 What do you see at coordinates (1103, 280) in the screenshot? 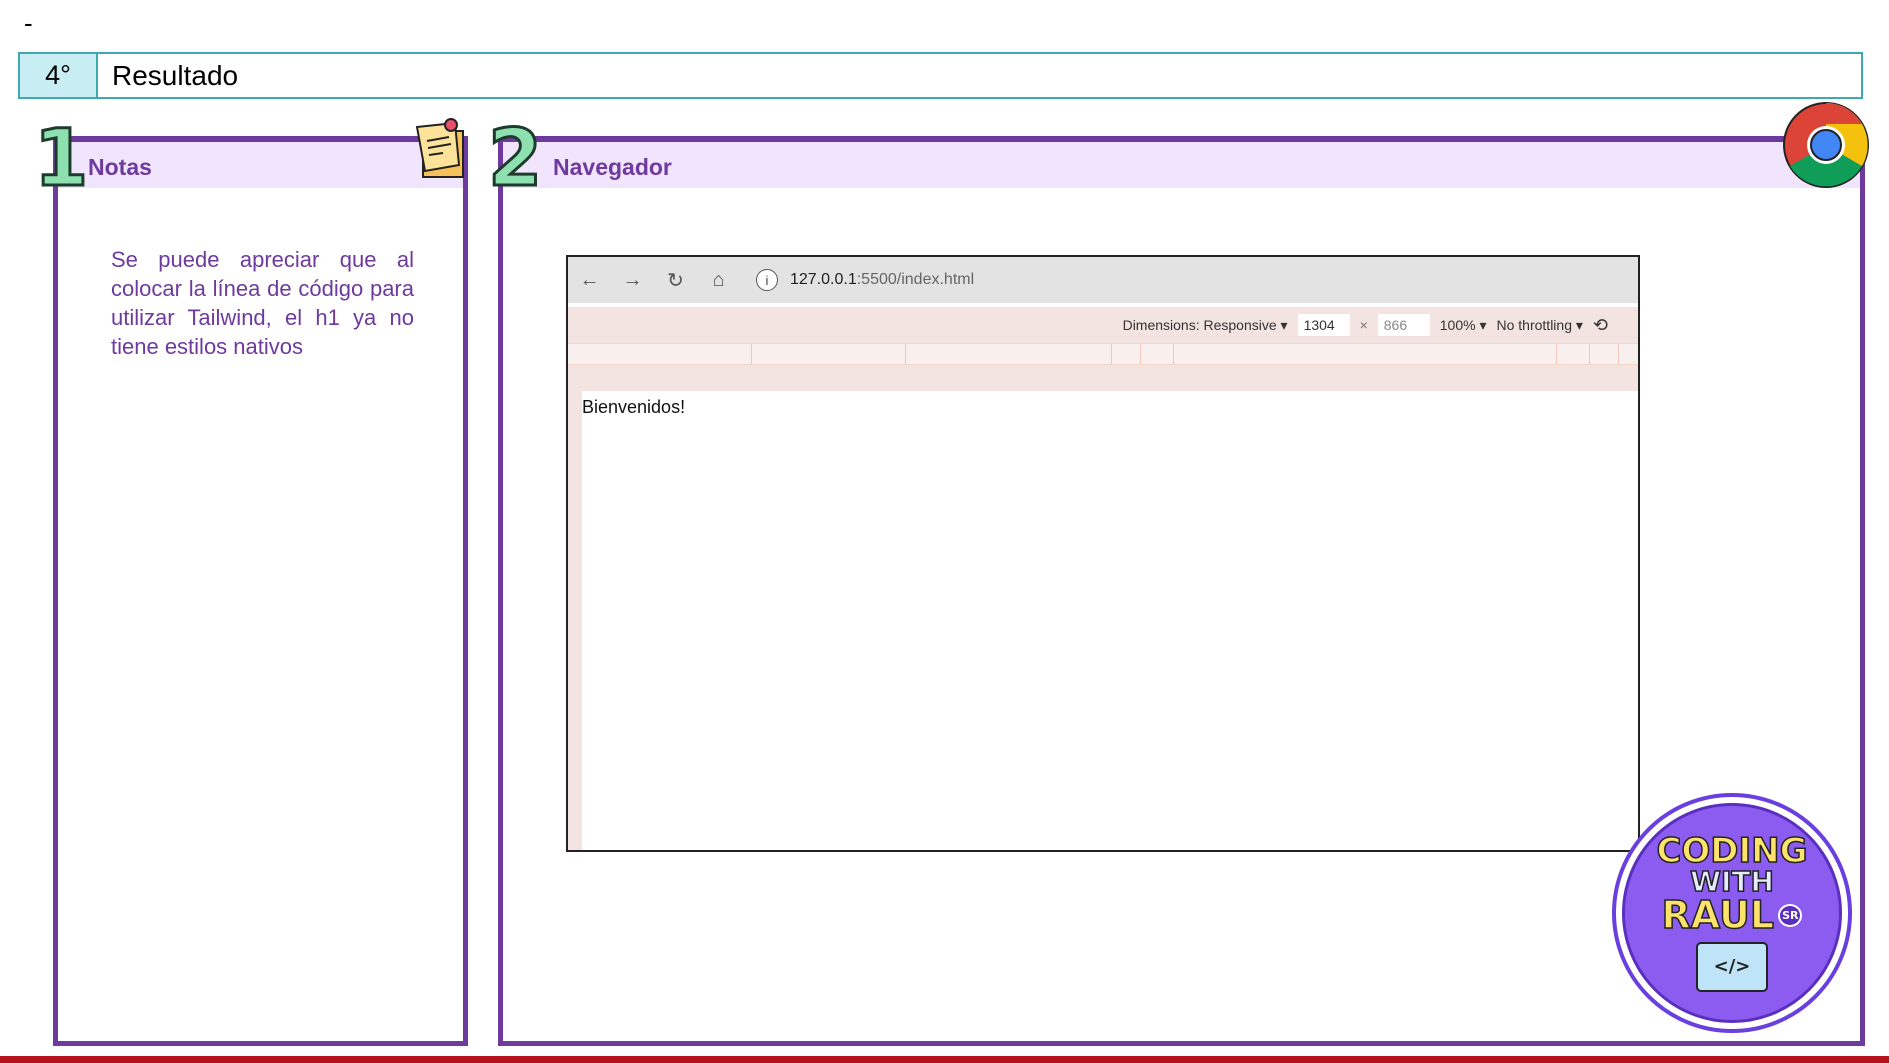
I see `address-bar-row: ← → ↻ ⌂ i 127.0.0.1:5500/index.html` at bounding box center [1103, 280].